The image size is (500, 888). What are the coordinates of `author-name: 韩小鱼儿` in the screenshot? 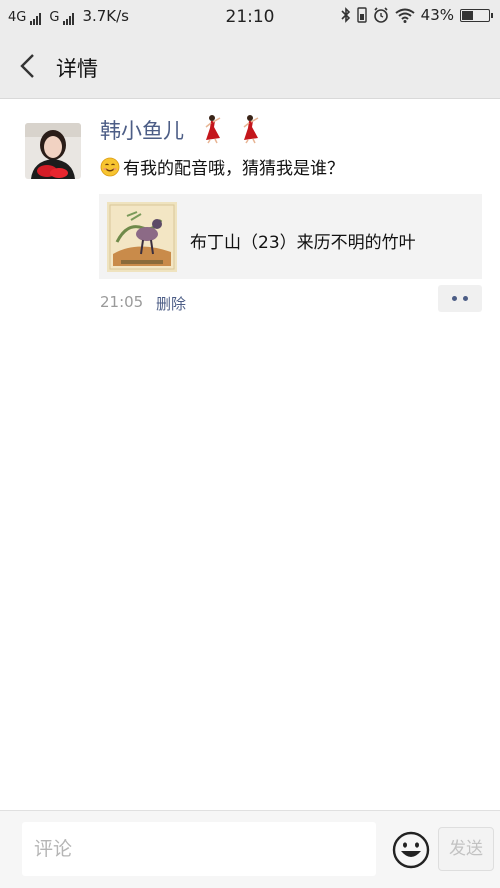 It's located at (142, 130).